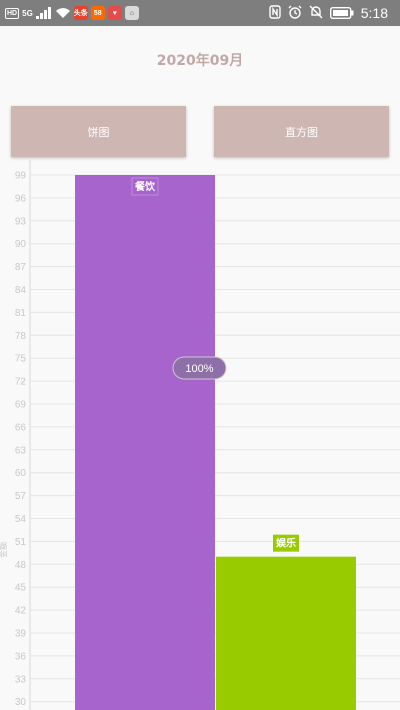 The height and width of the screenshot is (710, 400). I want to click on hd-icon: HD, so click(12, 13).